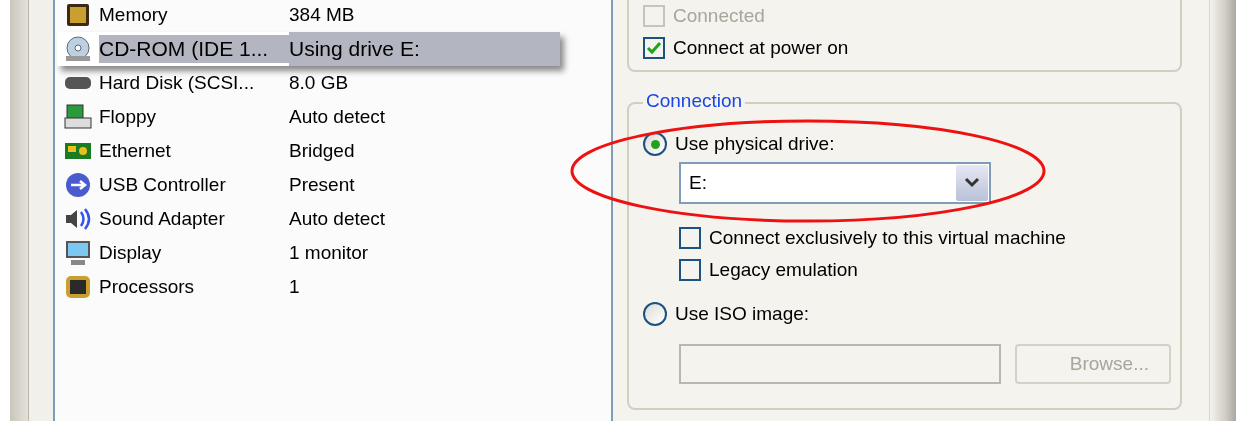  Describe the element at coordinates (835, 183) in the screenshot. I see `drive-dropdown: E:` at that location.